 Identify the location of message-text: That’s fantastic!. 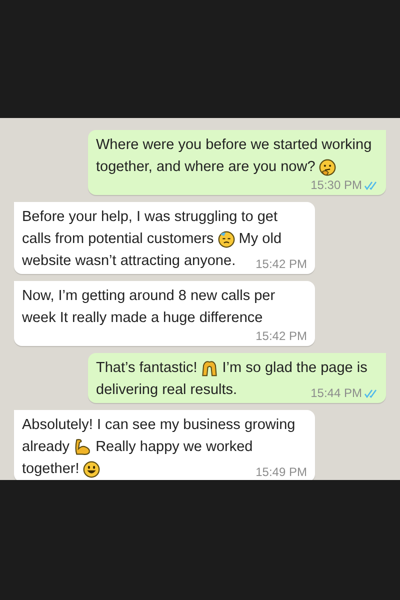
(147, 368).